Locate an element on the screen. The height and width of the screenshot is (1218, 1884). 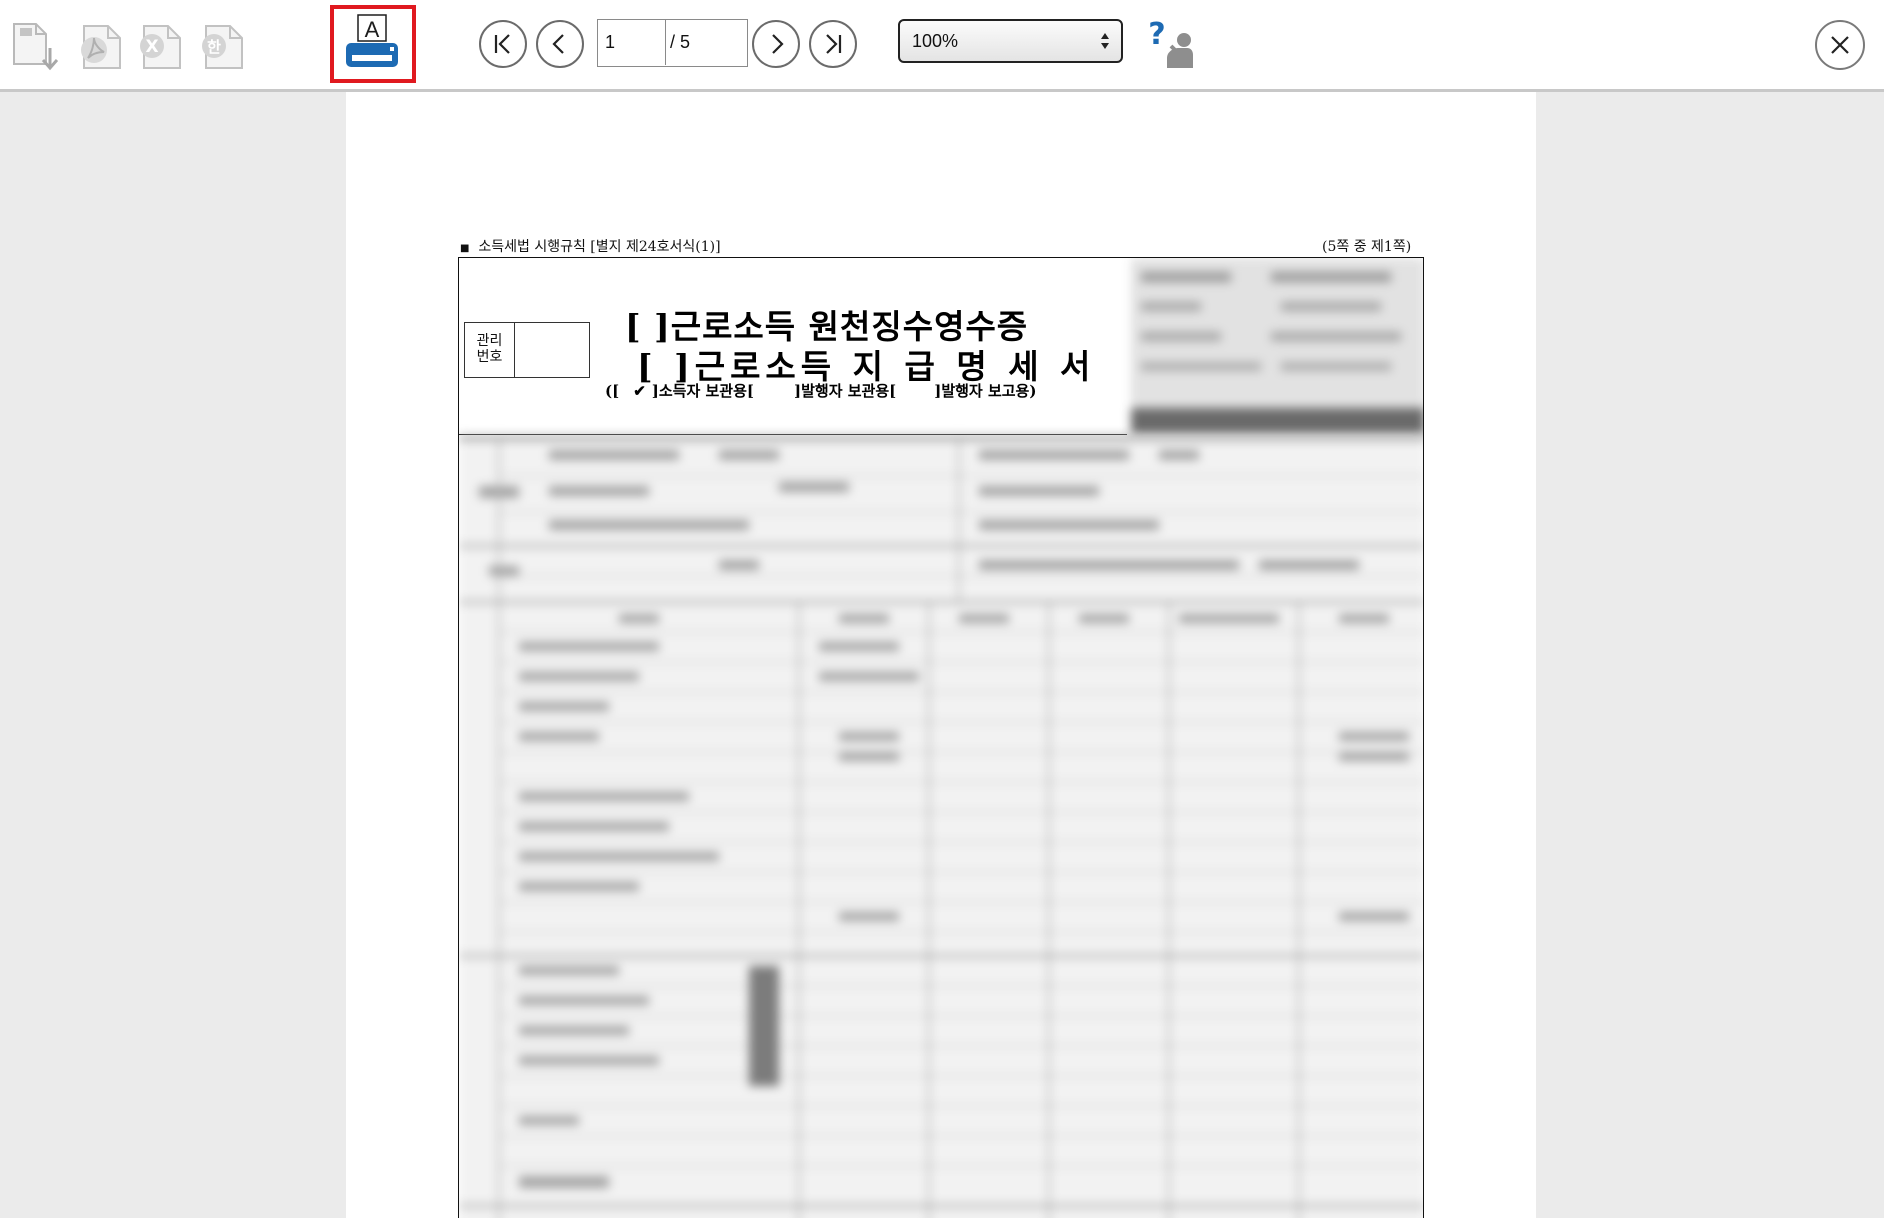
svg-text: X is located at coordinates (151, 47).